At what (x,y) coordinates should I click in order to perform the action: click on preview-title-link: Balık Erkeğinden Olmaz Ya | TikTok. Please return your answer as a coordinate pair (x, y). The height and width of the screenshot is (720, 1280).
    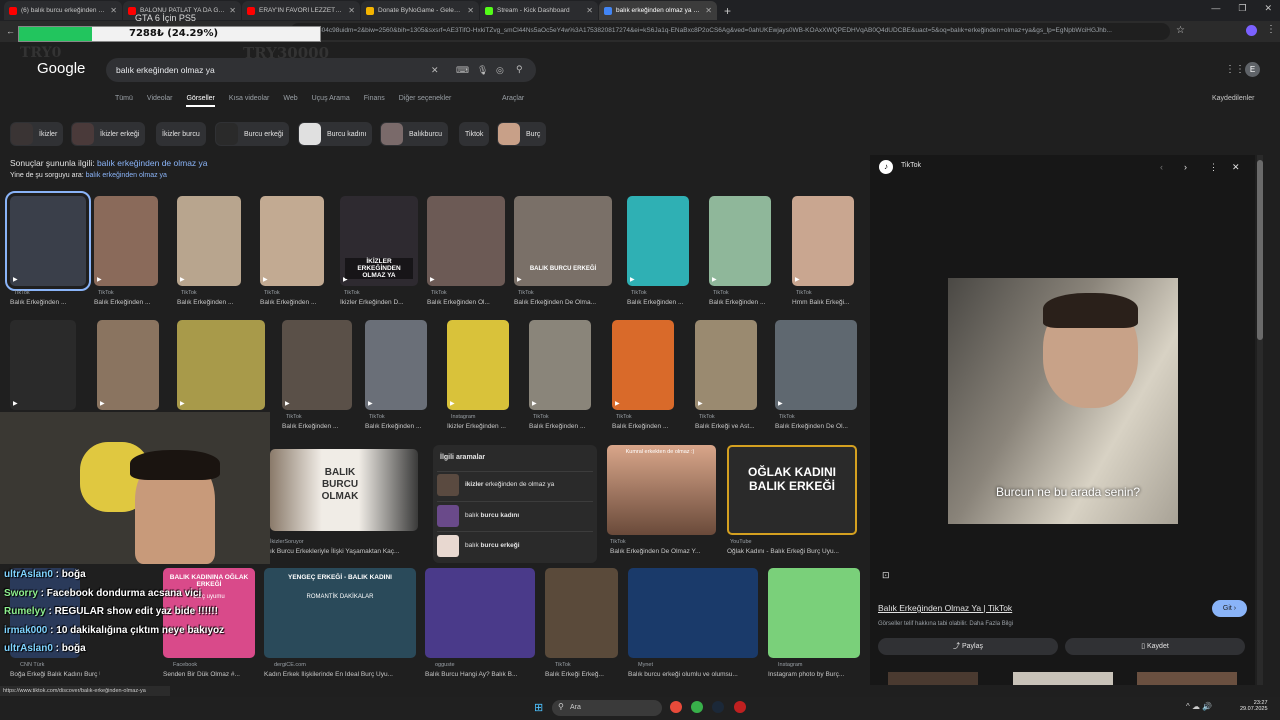
    Looking at the image, I should click on (945, 608).